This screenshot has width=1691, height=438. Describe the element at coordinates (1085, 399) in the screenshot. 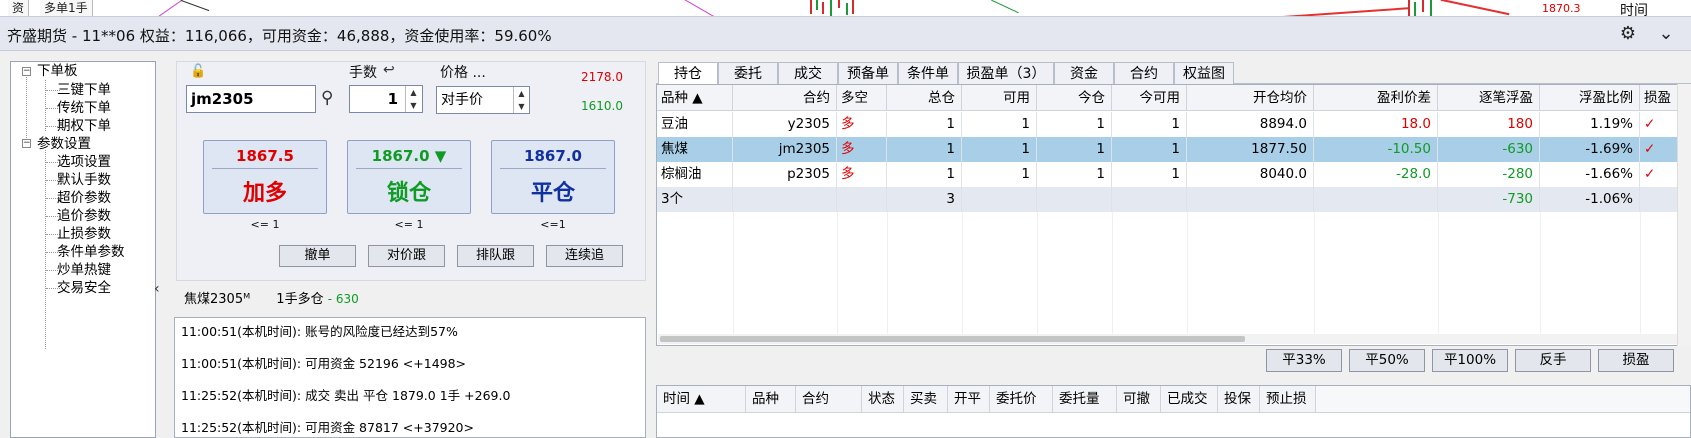

I see `ocol-qty: 委托量` at that location.